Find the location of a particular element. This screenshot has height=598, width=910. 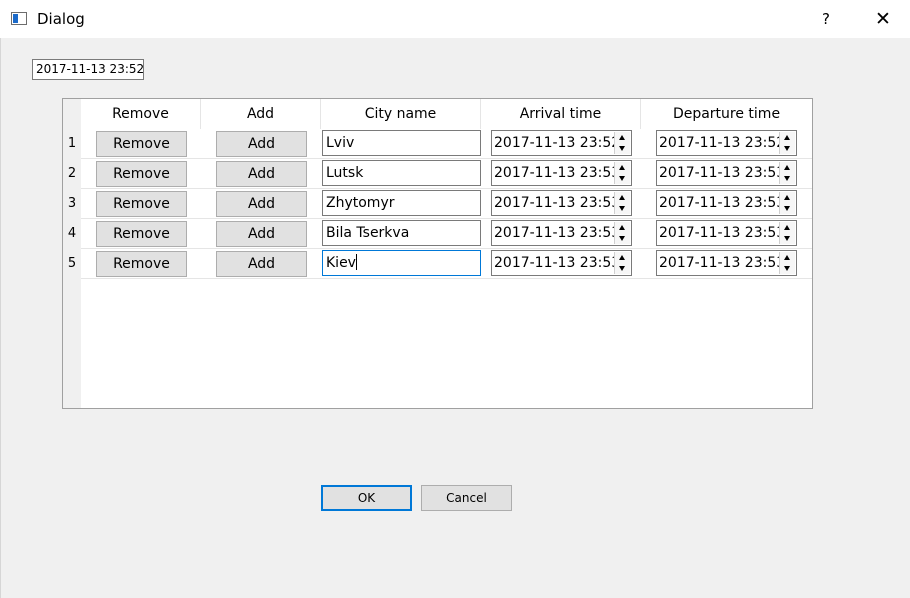

arrival-time-spinbox: 2017-11-13 23:52 is located at coordinates (561, 143).